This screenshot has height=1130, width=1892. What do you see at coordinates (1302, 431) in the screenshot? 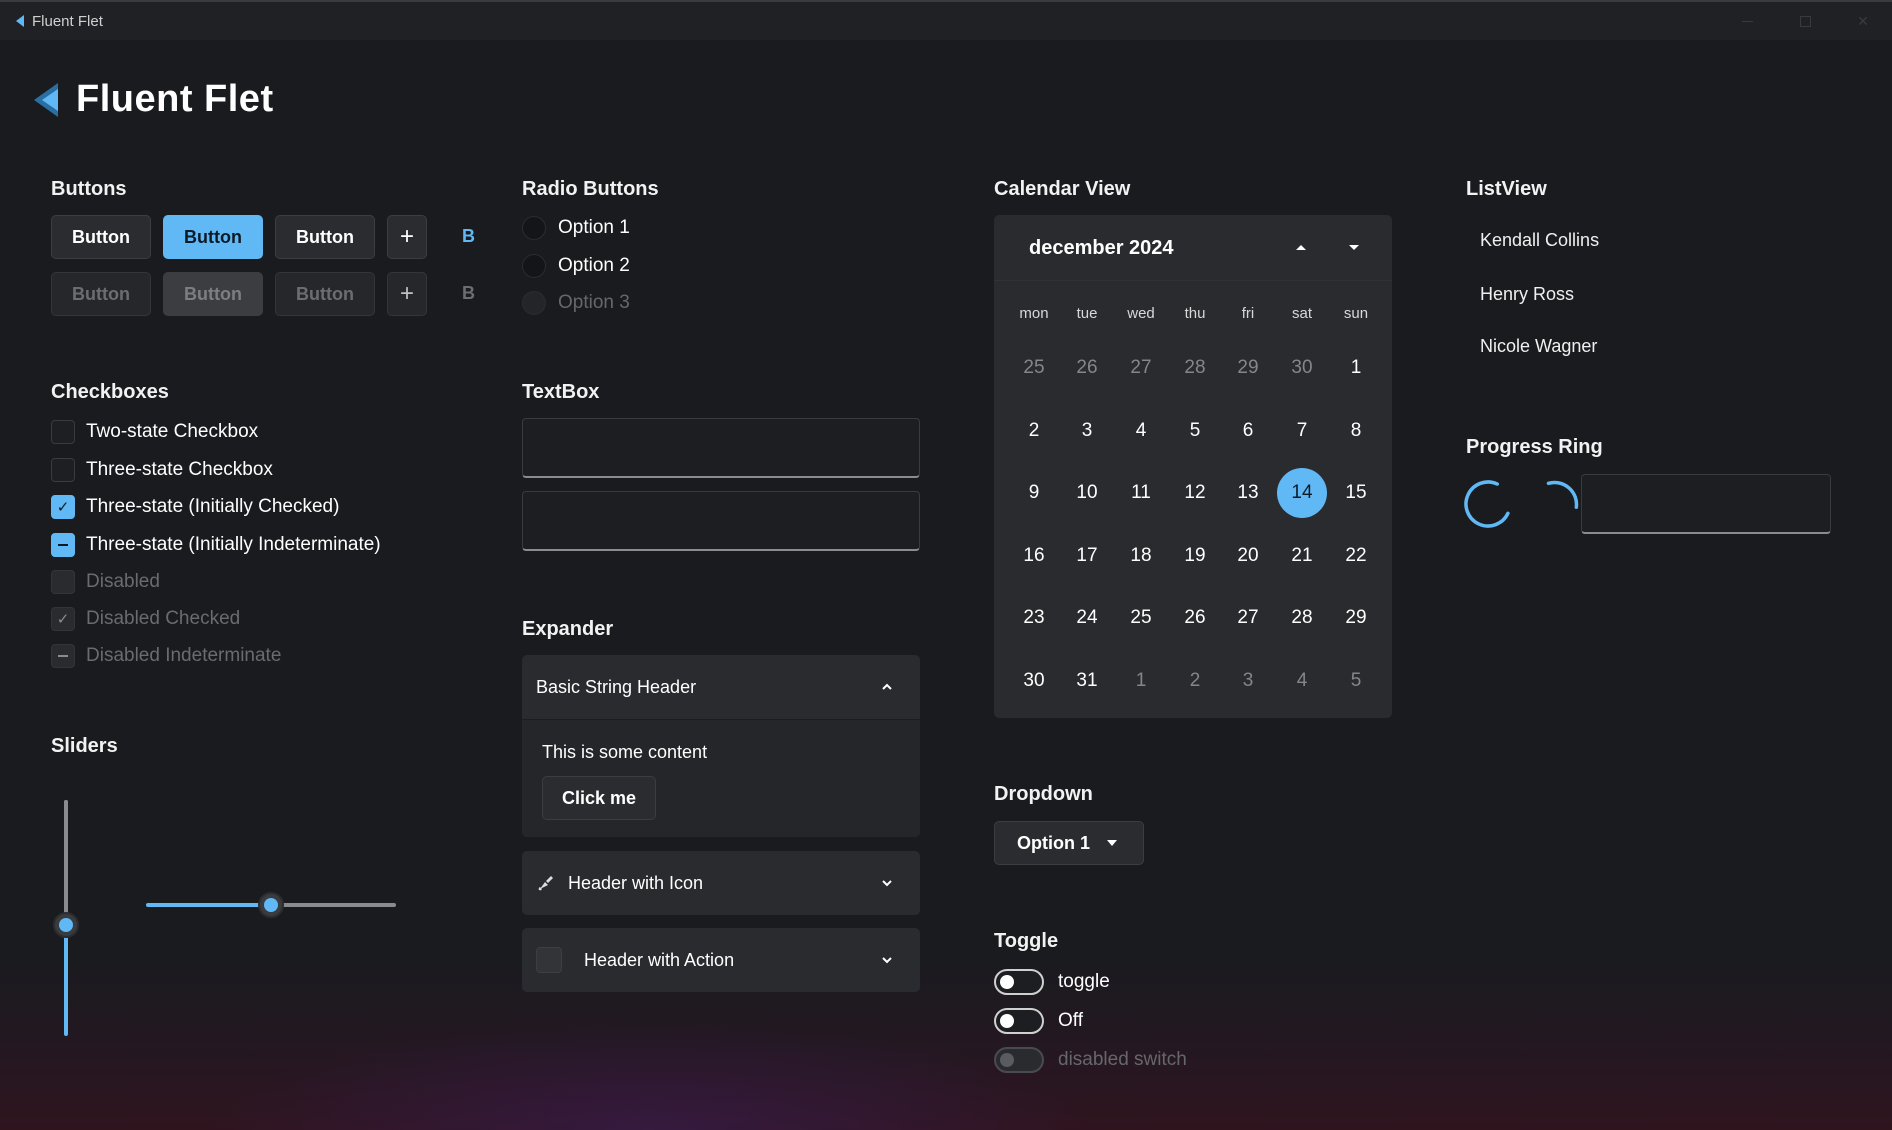
I see `calendar-day: 7` at bounding box center [1302, 431].